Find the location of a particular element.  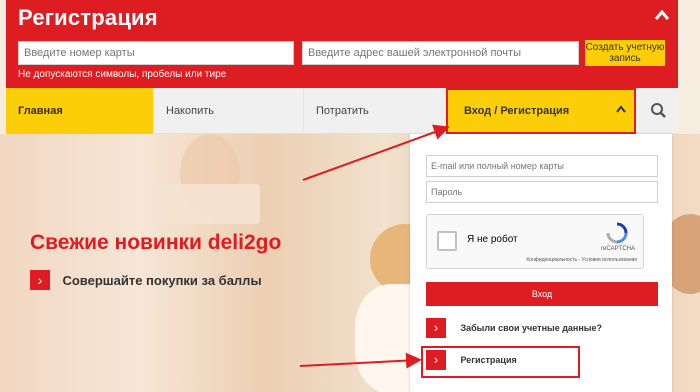

registration-title: Регистрация is located at coordinates (88, 17).